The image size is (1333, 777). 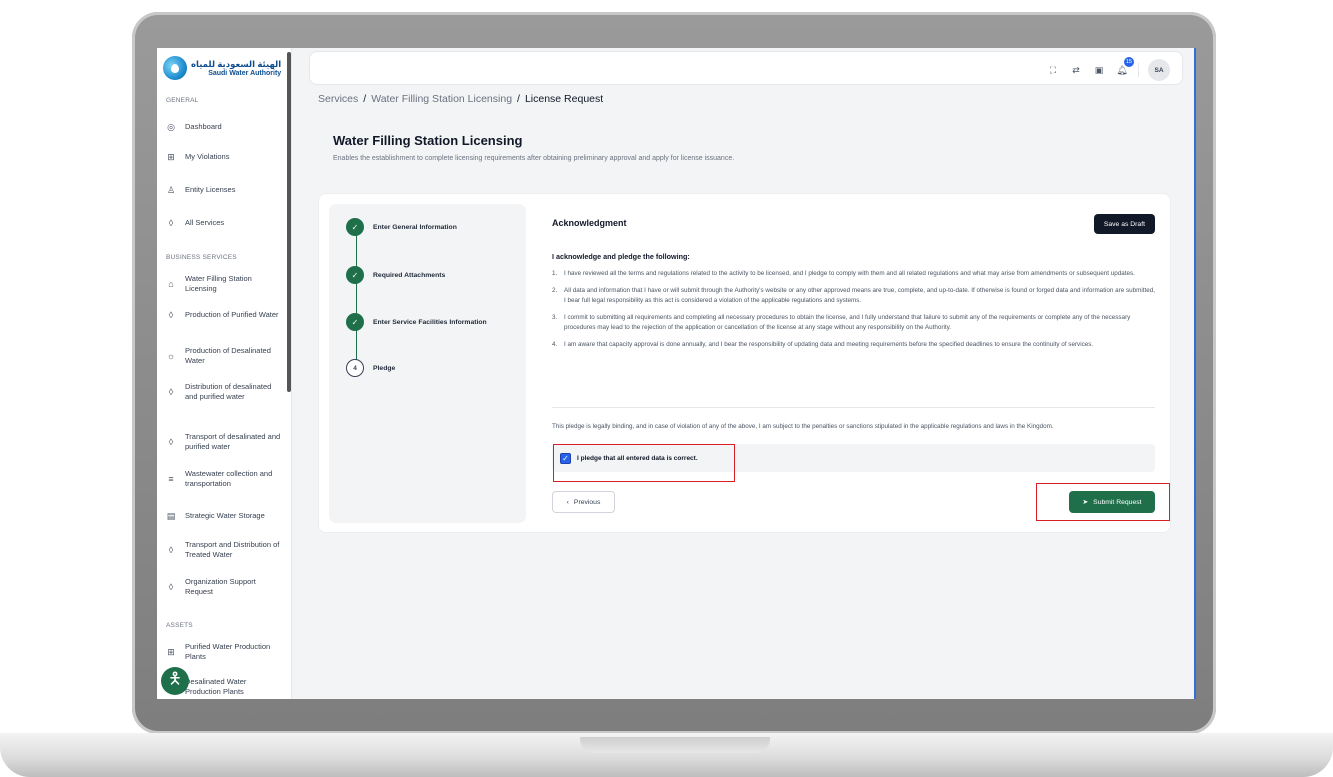 I want to click on term-number: 2., so click(x=555, y=290).